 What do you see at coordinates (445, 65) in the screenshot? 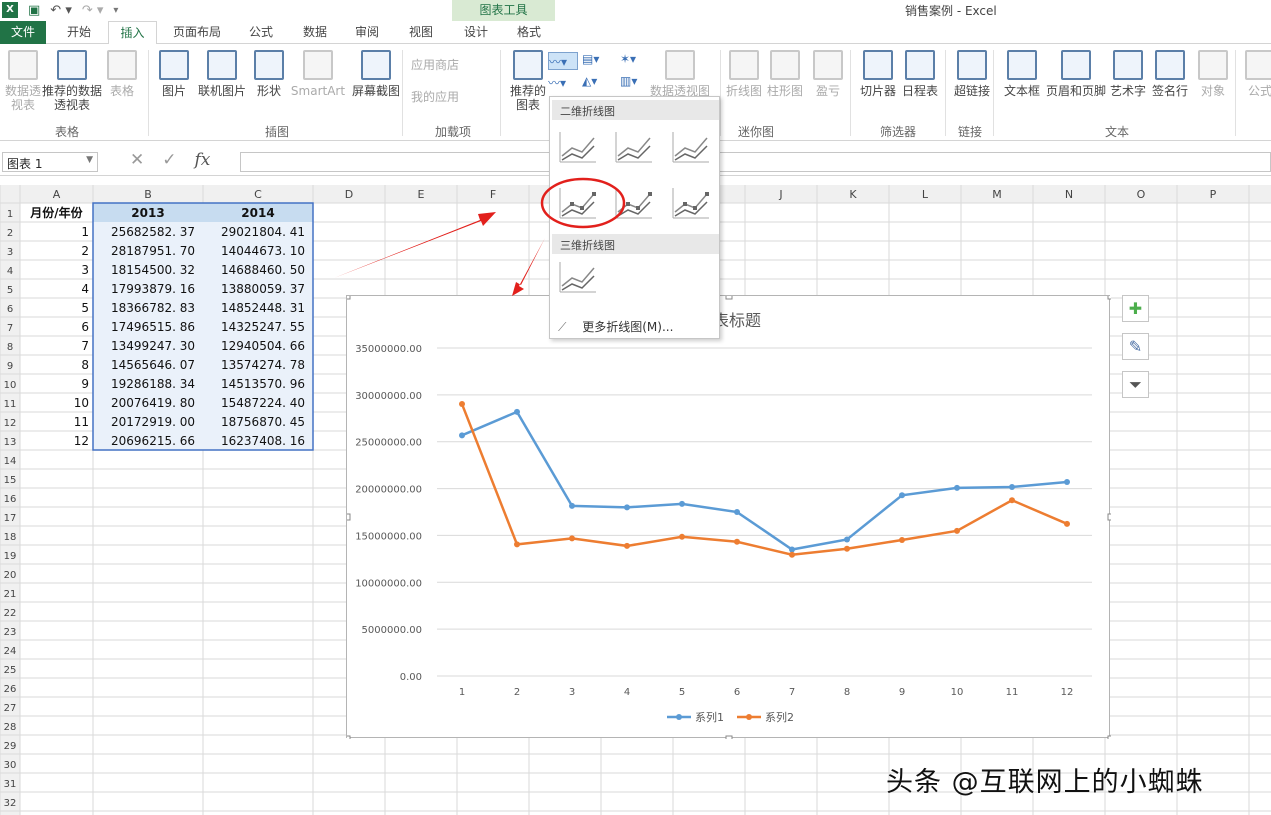
I see `ribbon-button-8: 应用商店` at bounding box center [445, 65].